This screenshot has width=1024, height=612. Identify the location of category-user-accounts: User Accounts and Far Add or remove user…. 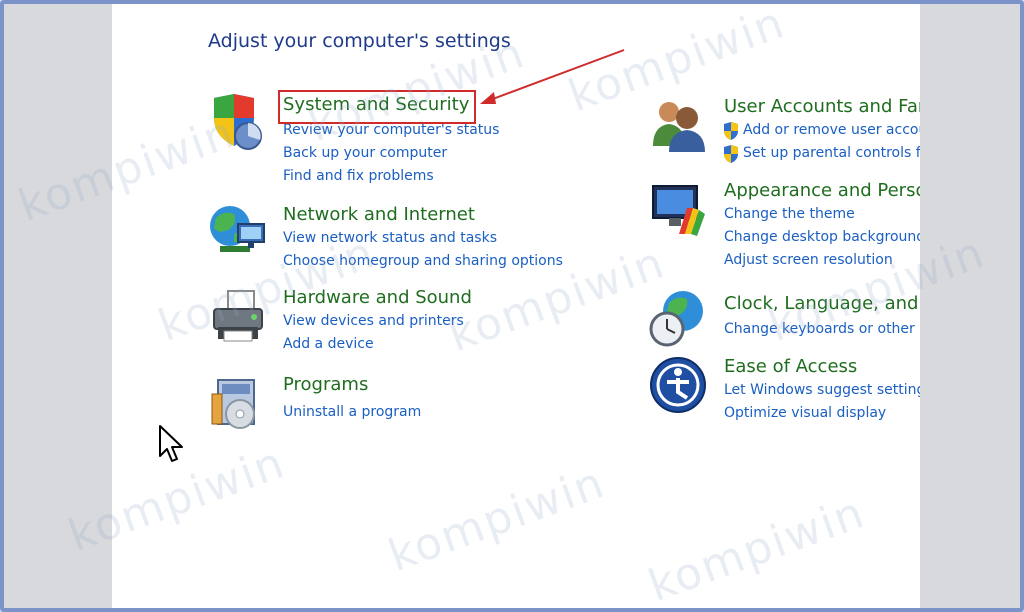
(784, 131).